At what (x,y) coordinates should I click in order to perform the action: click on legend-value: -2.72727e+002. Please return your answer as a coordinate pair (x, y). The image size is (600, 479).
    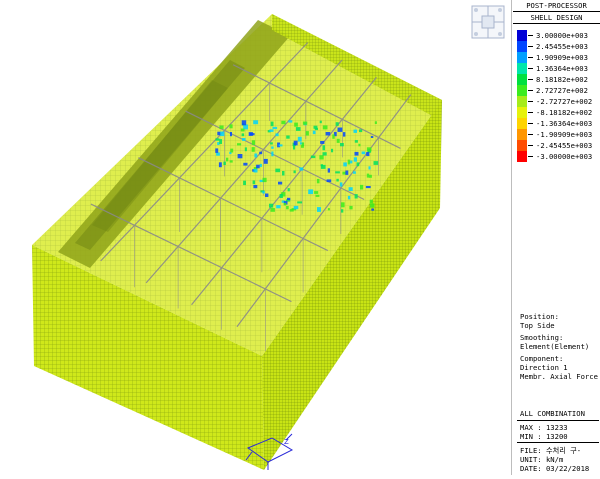
    Looking at the image, I should click on (564, 101).